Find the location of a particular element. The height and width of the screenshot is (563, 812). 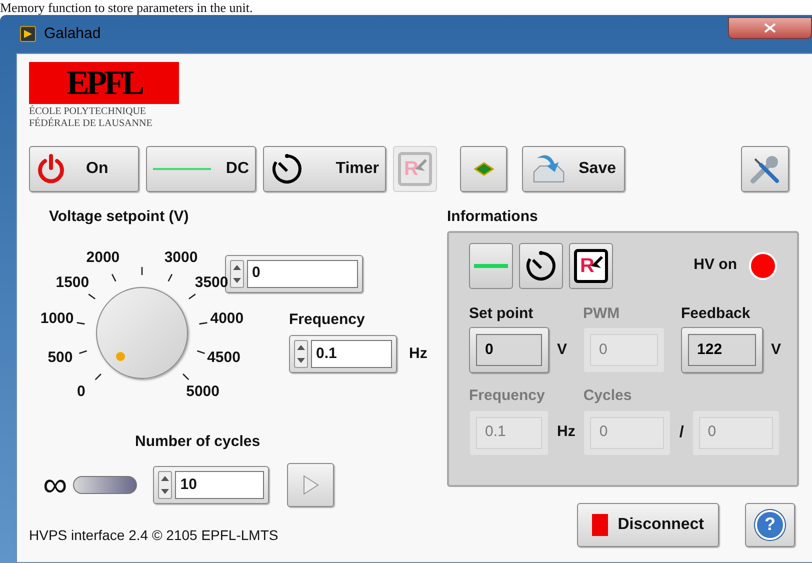

dial-label: 4500 is located at coordinates (224, 358).